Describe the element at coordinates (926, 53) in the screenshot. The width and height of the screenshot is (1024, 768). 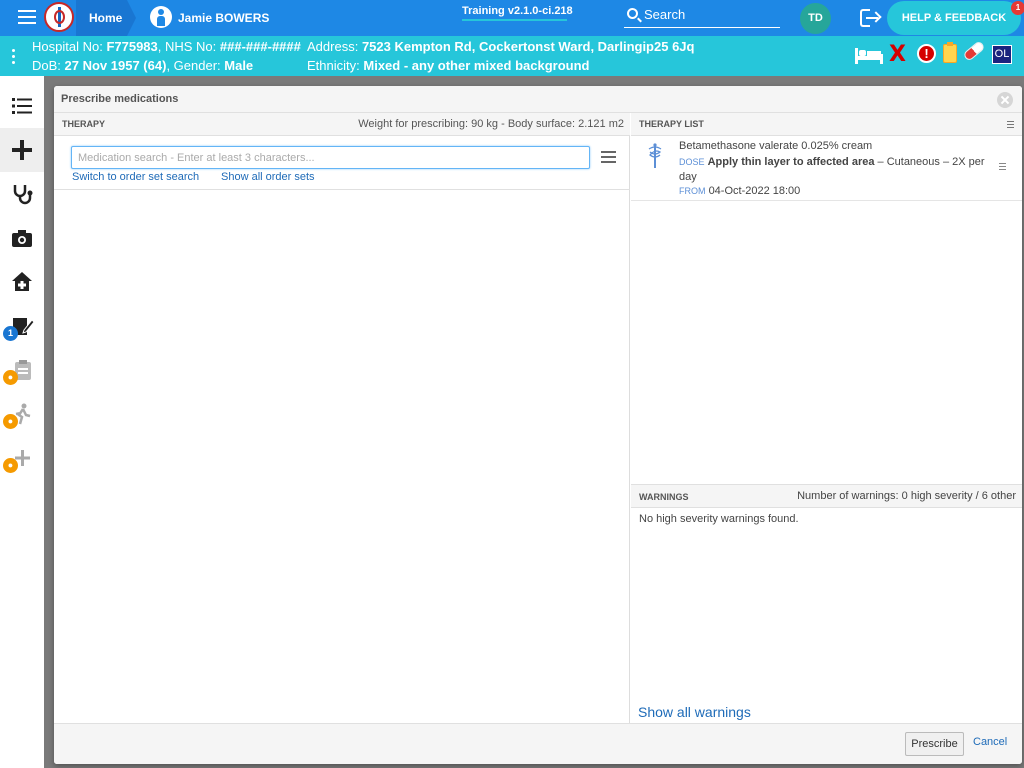
I see `alert-icon: !` at that location.